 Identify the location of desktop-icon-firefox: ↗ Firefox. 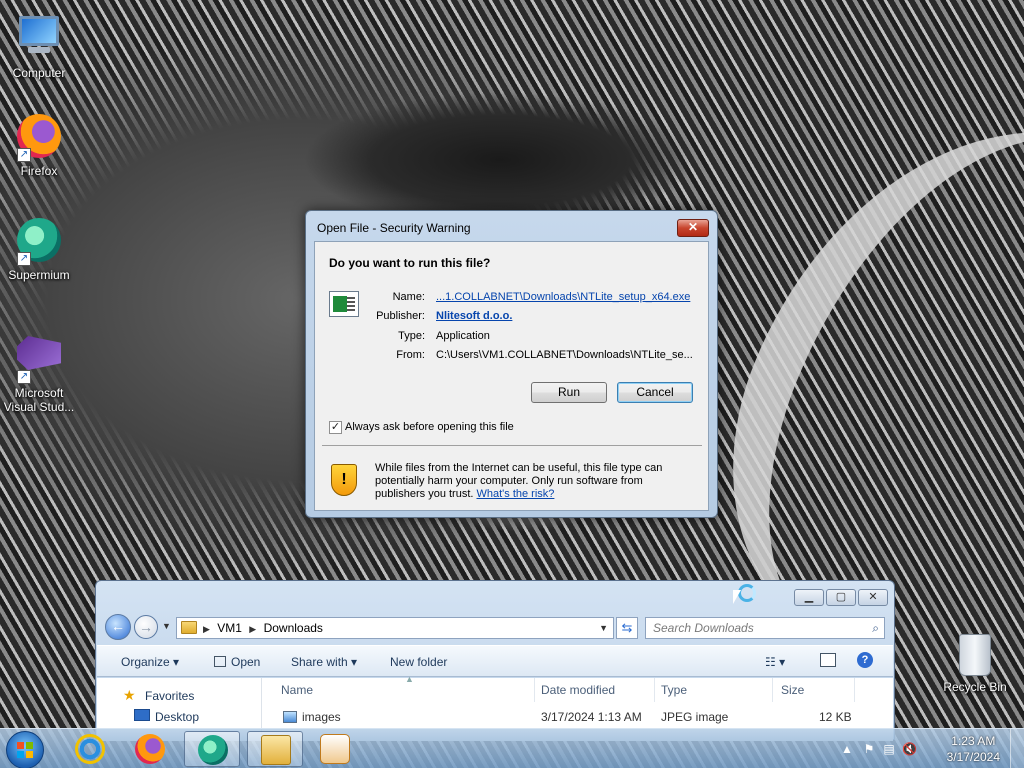
(39, 145).